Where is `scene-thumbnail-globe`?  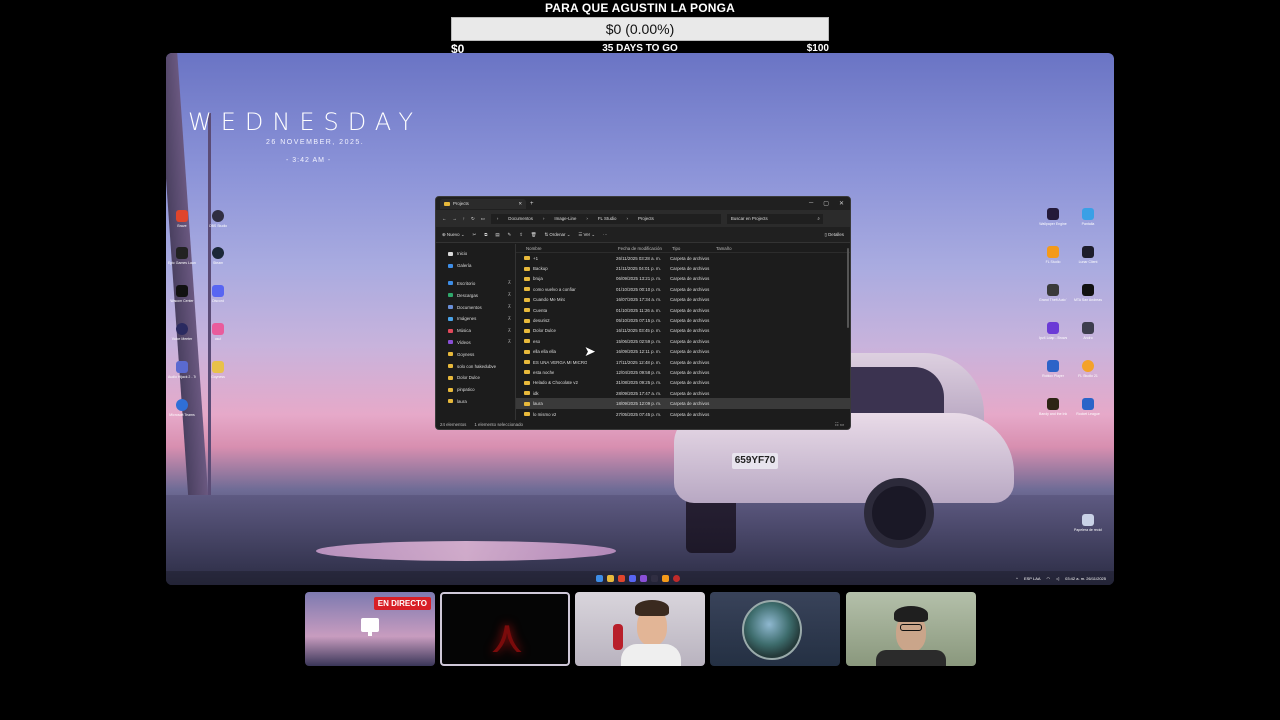 scene-thumbnail-globe is located at coordinates (775, 629).